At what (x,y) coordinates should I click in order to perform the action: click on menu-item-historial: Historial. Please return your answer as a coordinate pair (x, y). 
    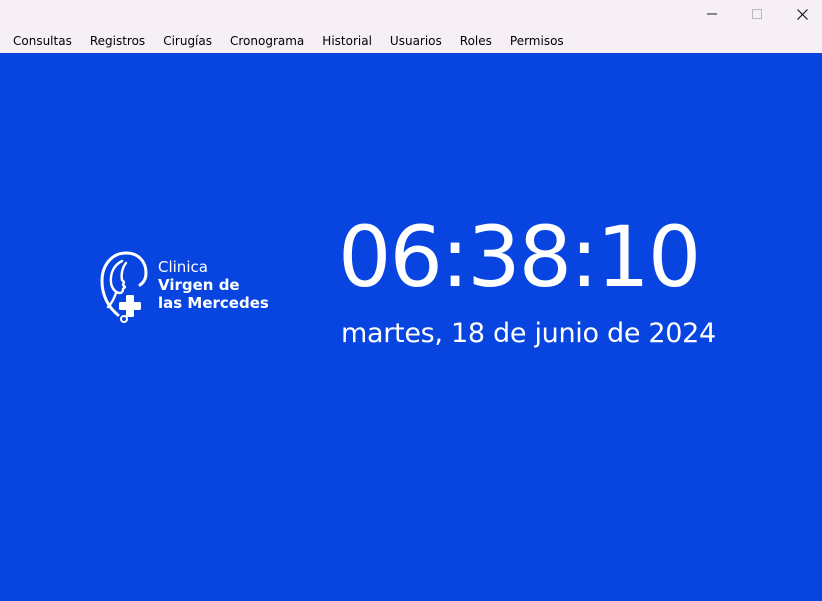
    Looking at the image, I should click on (347, 41).